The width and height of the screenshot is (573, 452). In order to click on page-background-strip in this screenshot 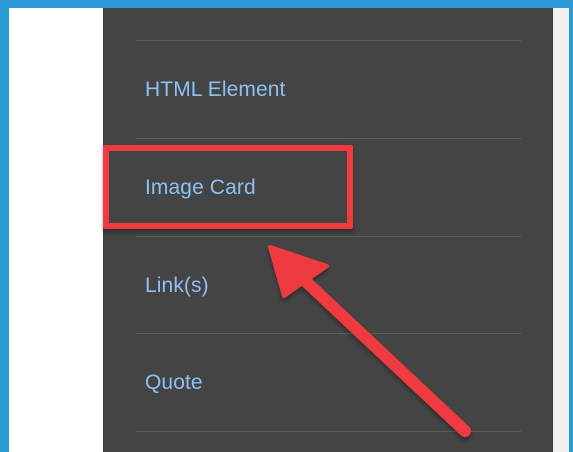, I will do `click(560, 230)`.